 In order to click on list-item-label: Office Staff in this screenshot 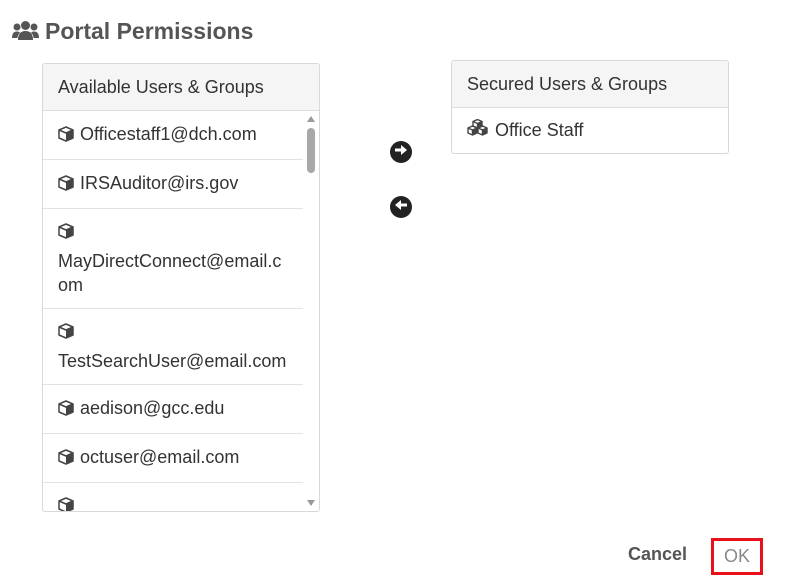, I will do `click(539, 130)`.